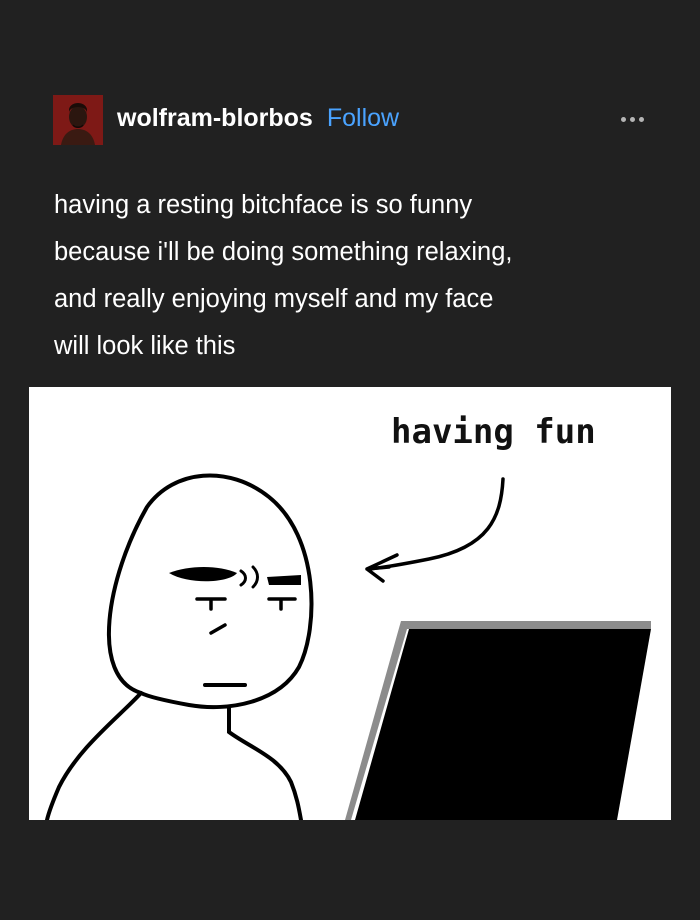  What do you see at coordinates (210, 591) in the screenshot?
I see `head-outline` at bounding box center [210, 591].